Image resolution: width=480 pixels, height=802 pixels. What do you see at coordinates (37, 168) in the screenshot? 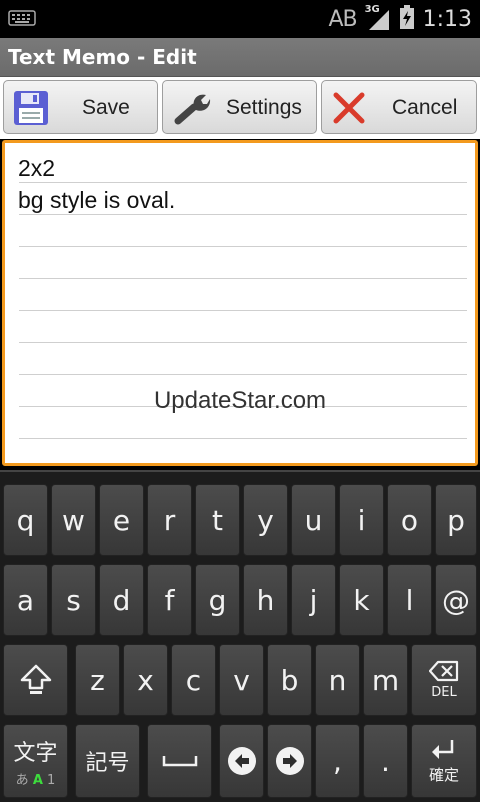
I see `memo-line-1: 2x2` at bounding box center [37, 168].